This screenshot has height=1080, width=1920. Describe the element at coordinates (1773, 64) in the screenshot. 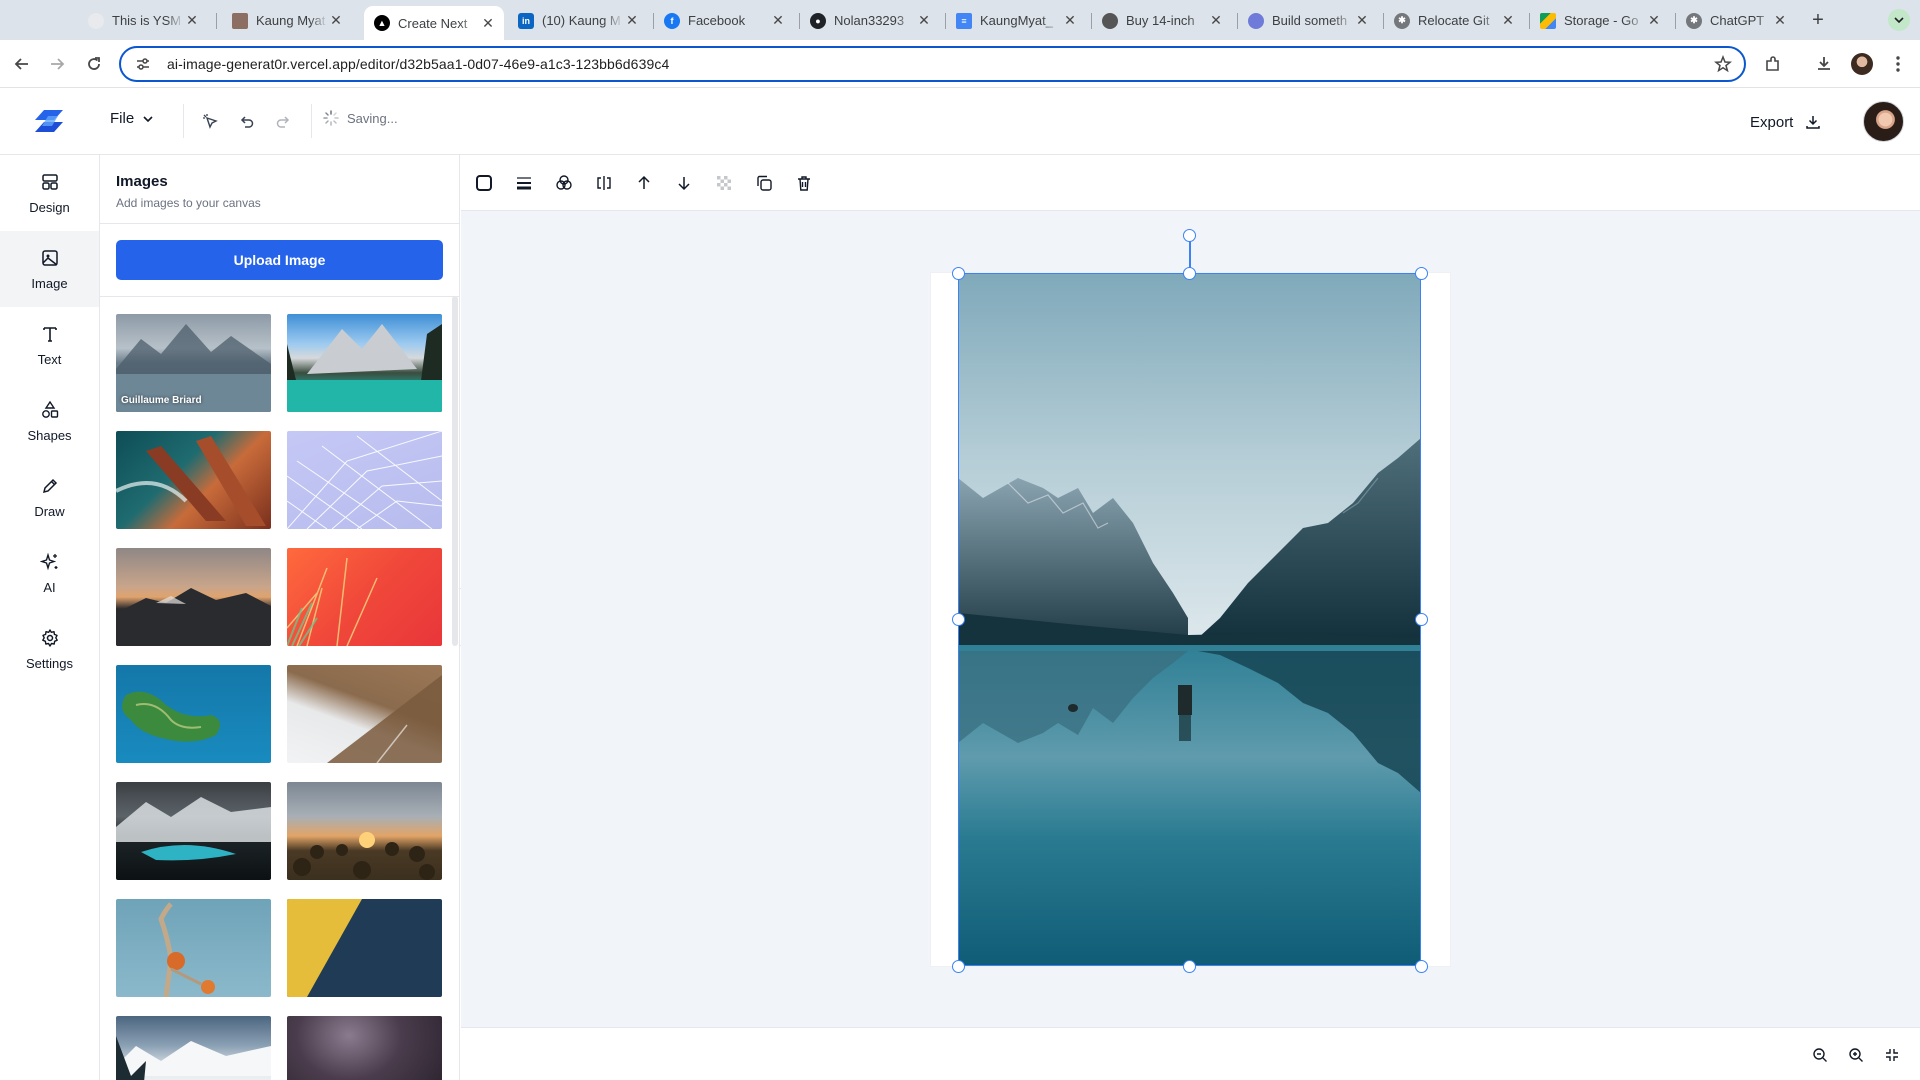

I see `extensions-button` at that location.